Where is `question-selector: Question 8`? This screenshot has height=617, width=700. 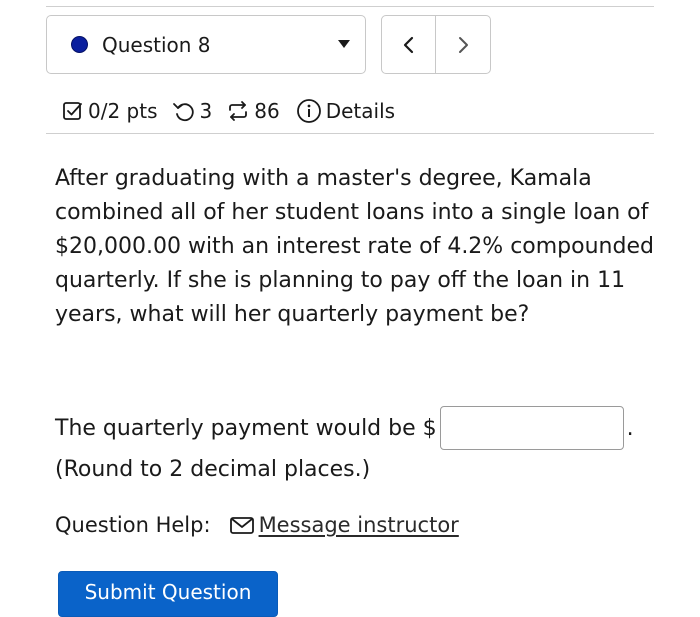 question-selector: Question 8 is located at coordinates (206, 44).